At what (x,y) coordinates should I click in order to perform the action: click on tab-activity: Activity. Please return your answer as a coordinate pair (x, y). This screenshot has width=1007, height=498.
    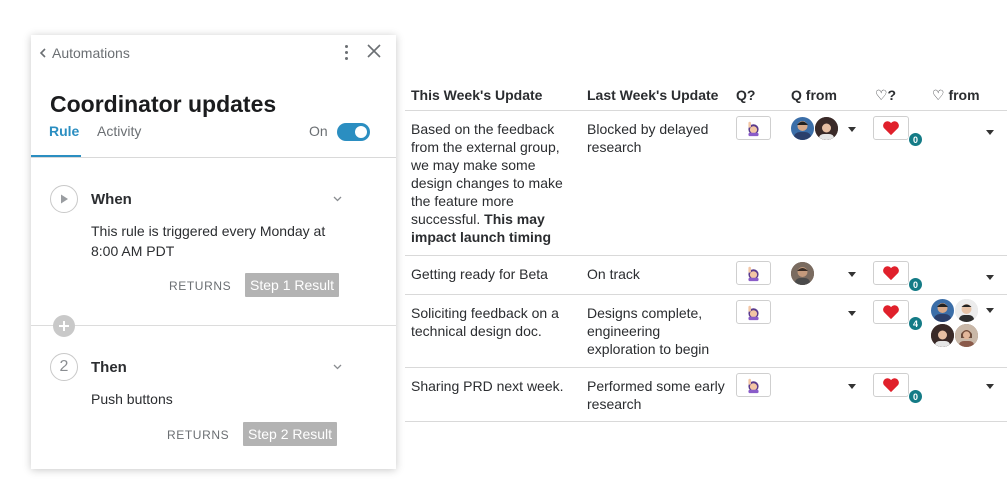
    Looking at the image, I should click on (119, 131).